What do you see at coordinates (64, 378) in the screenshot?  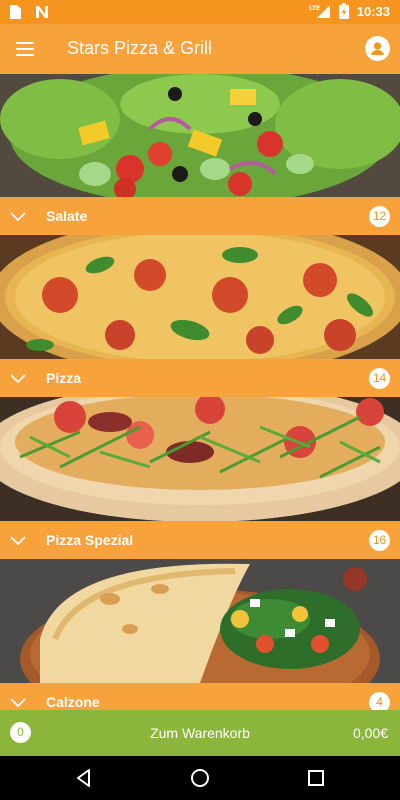 I see `category-label: Pizza` at bounding box center [64, 378].